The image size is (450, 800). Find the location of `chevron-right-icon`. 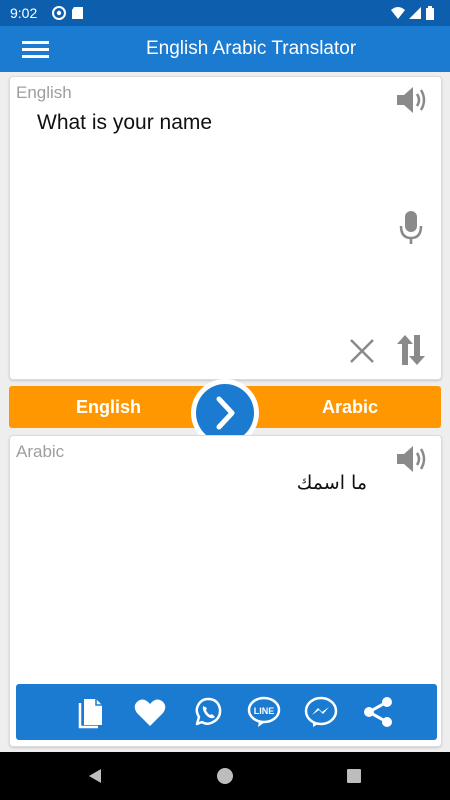

chevron-right-icon is located at coordinates (225, 413).